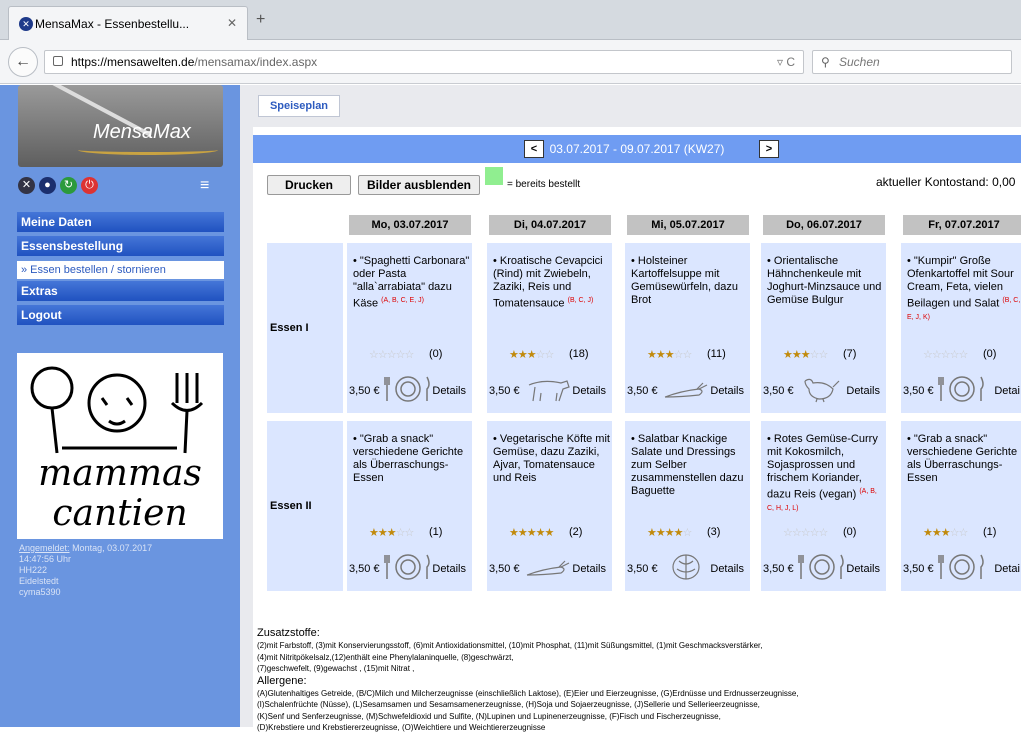  Describe the element at coordinates (946, 182) in the screenshot. I see `account-balance: aktueller Kontostand: 0,00` at that location.